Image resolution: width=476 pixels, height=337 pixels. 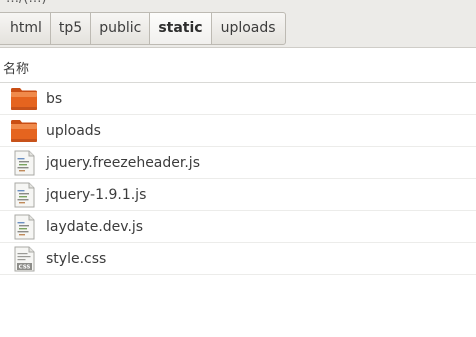 What do you see at coordinates (96, 195) in the screenshot?
I see `file-name: jquery-1.9.1.js` at bounding box center [96, 195].